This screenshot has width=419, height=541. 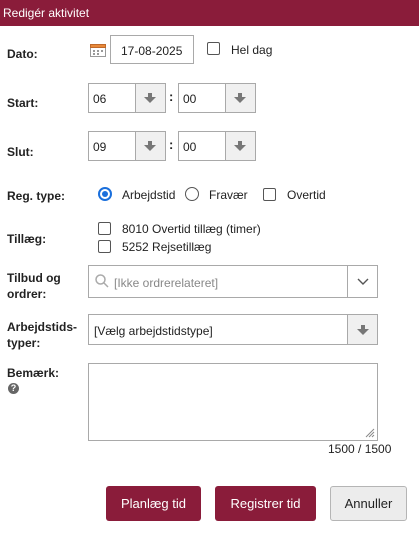 What do you see at coordinates (217, 98) in the screenshot?
I see `start-minute-spinner: 00` at bounding box center [217, 98].